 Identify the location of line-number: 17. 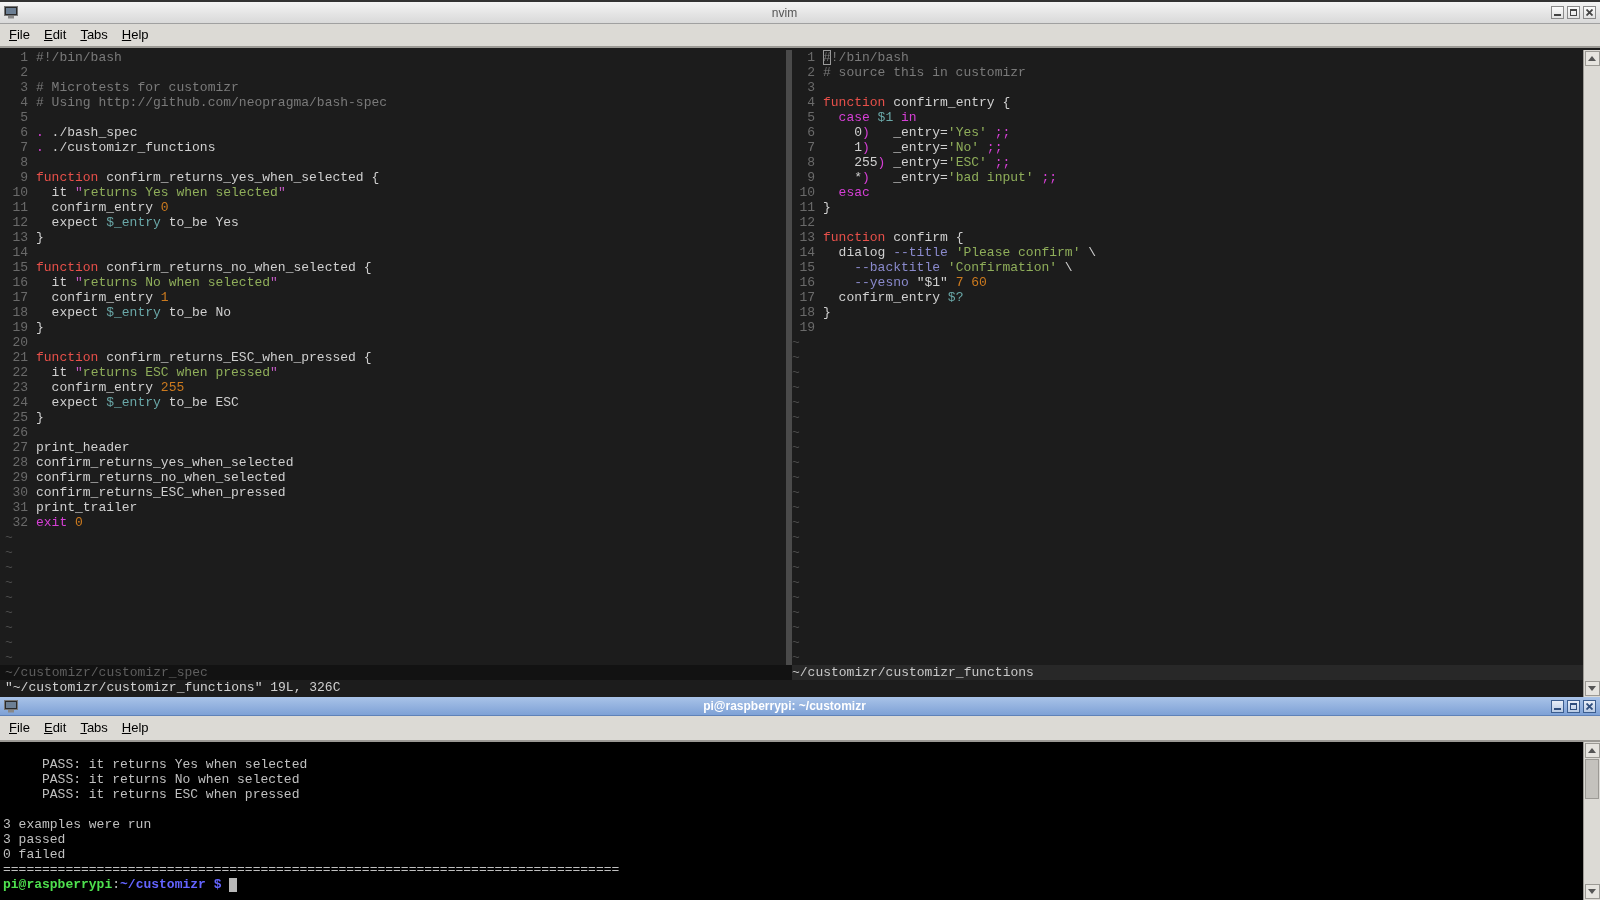
(19, 297).